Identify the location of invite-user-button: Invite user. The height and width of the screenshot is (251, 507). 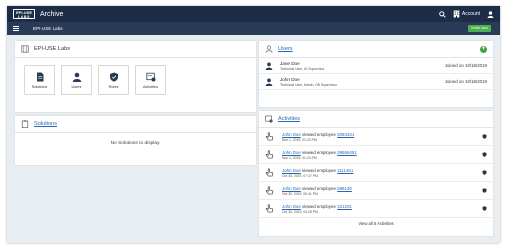
(479, 28).